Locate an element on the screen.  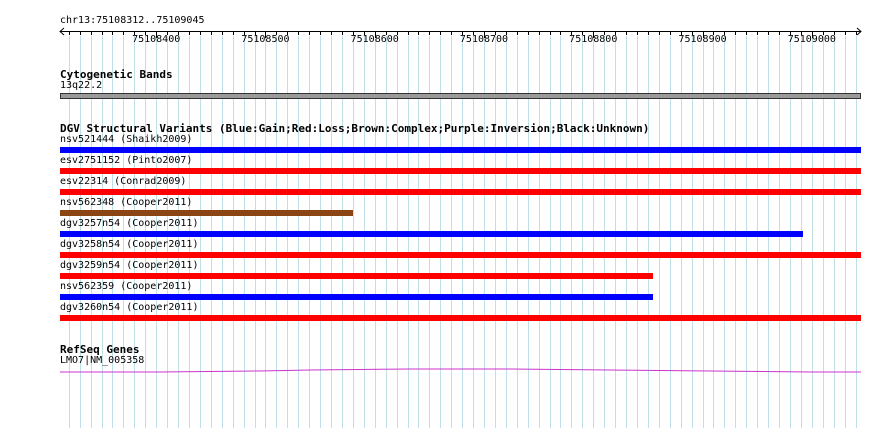
cytoband-label: 13q22.2 is located at coordinates (81, 86).